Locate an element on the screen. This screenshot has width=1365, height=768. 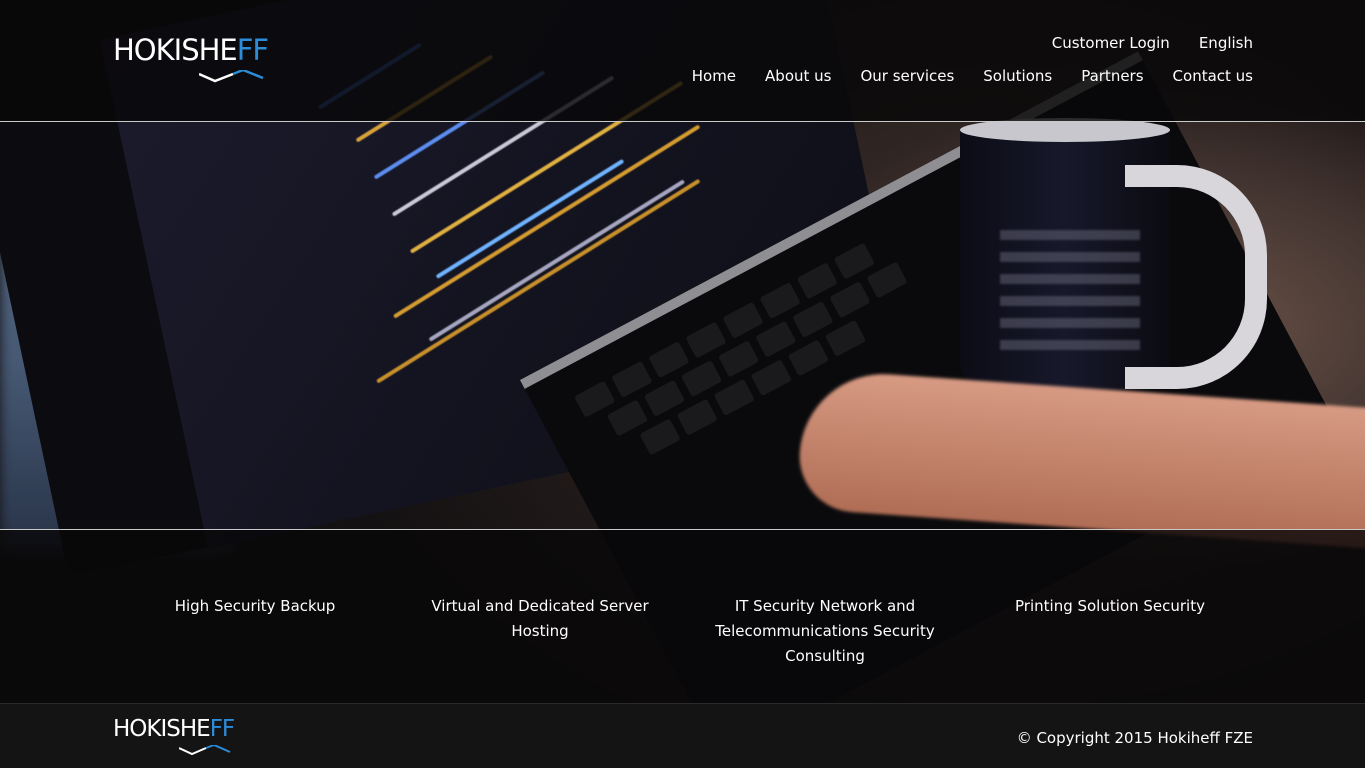
service-server-hosting: Virtual and Dedicated Server Hosting is located at coordinates (540, 619).